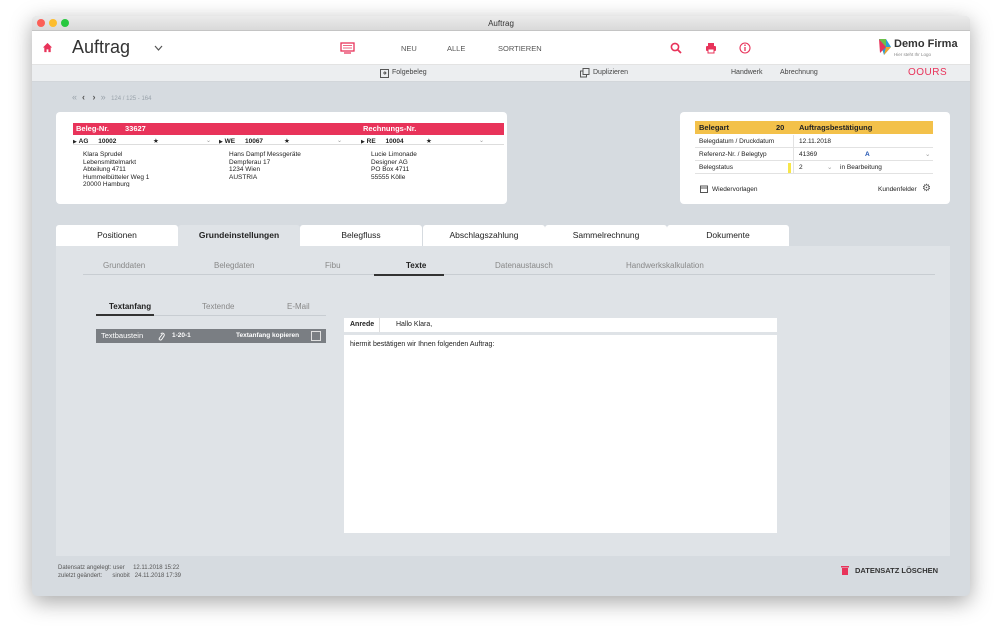 This screenshot has height=639, width=1000. What do you see at coordinates (926, 188) in the screenshot?
I see `settings-icon: ⚙` at bounding box center [926, 188].